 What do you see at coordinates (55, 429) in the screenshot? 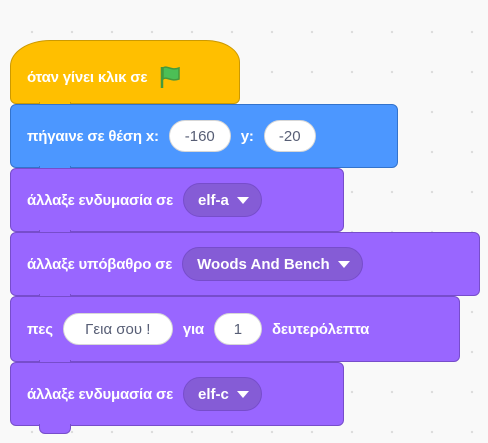
I see `block-notch` at bounding box center [55, 429].